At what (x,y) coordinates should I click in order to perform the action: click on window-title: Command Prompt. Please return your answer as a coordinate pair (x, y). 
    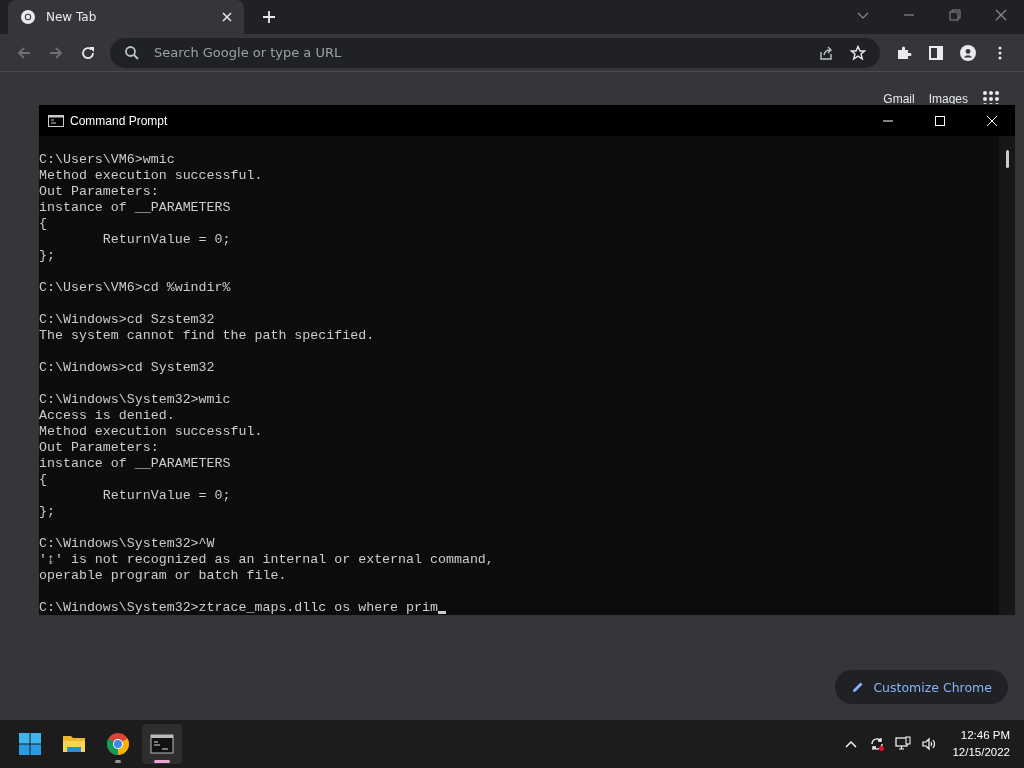
    Looking at the image, I should click on (119, 120).